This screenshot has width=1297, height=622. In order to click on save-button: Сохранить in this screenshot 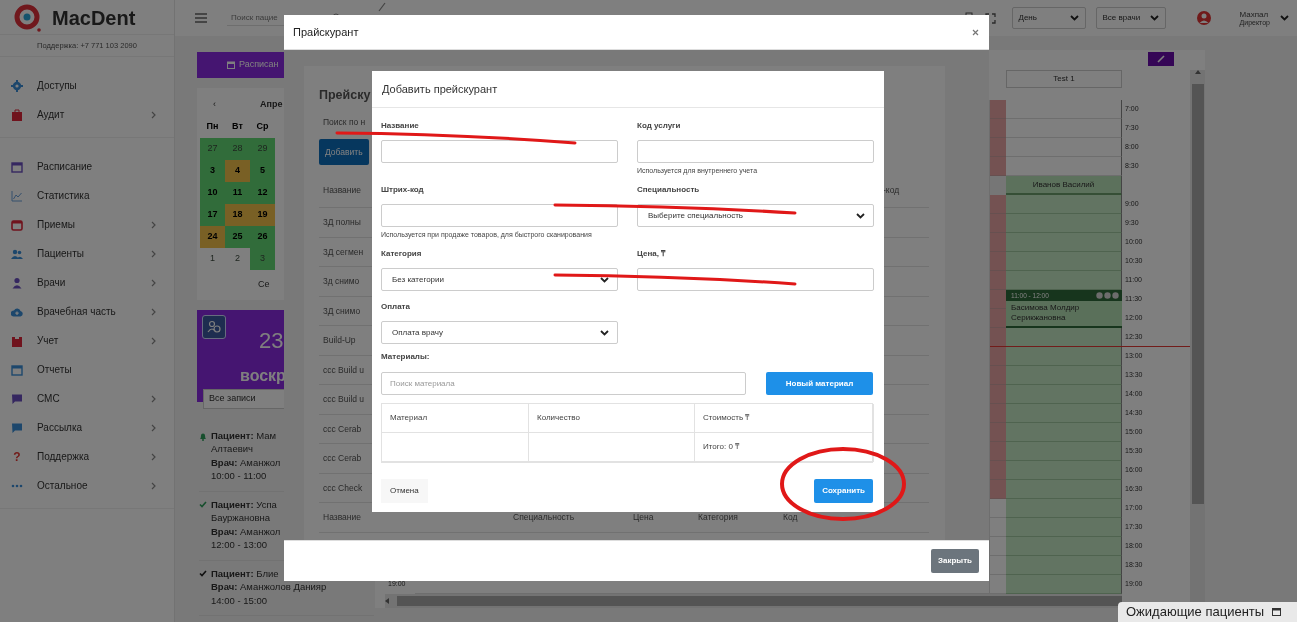, I will do `click(843, 491)`.